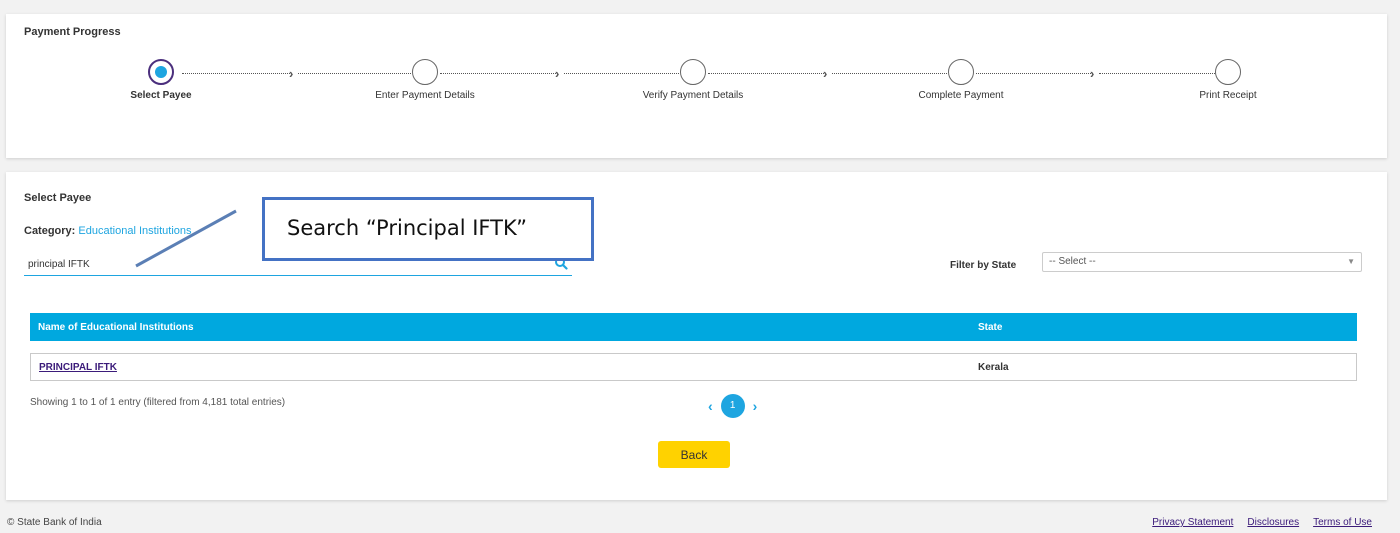  Describe the element at coordinates (1273, 522) in the screenshot. I see `disclosures-link: Disclosures` at that location.